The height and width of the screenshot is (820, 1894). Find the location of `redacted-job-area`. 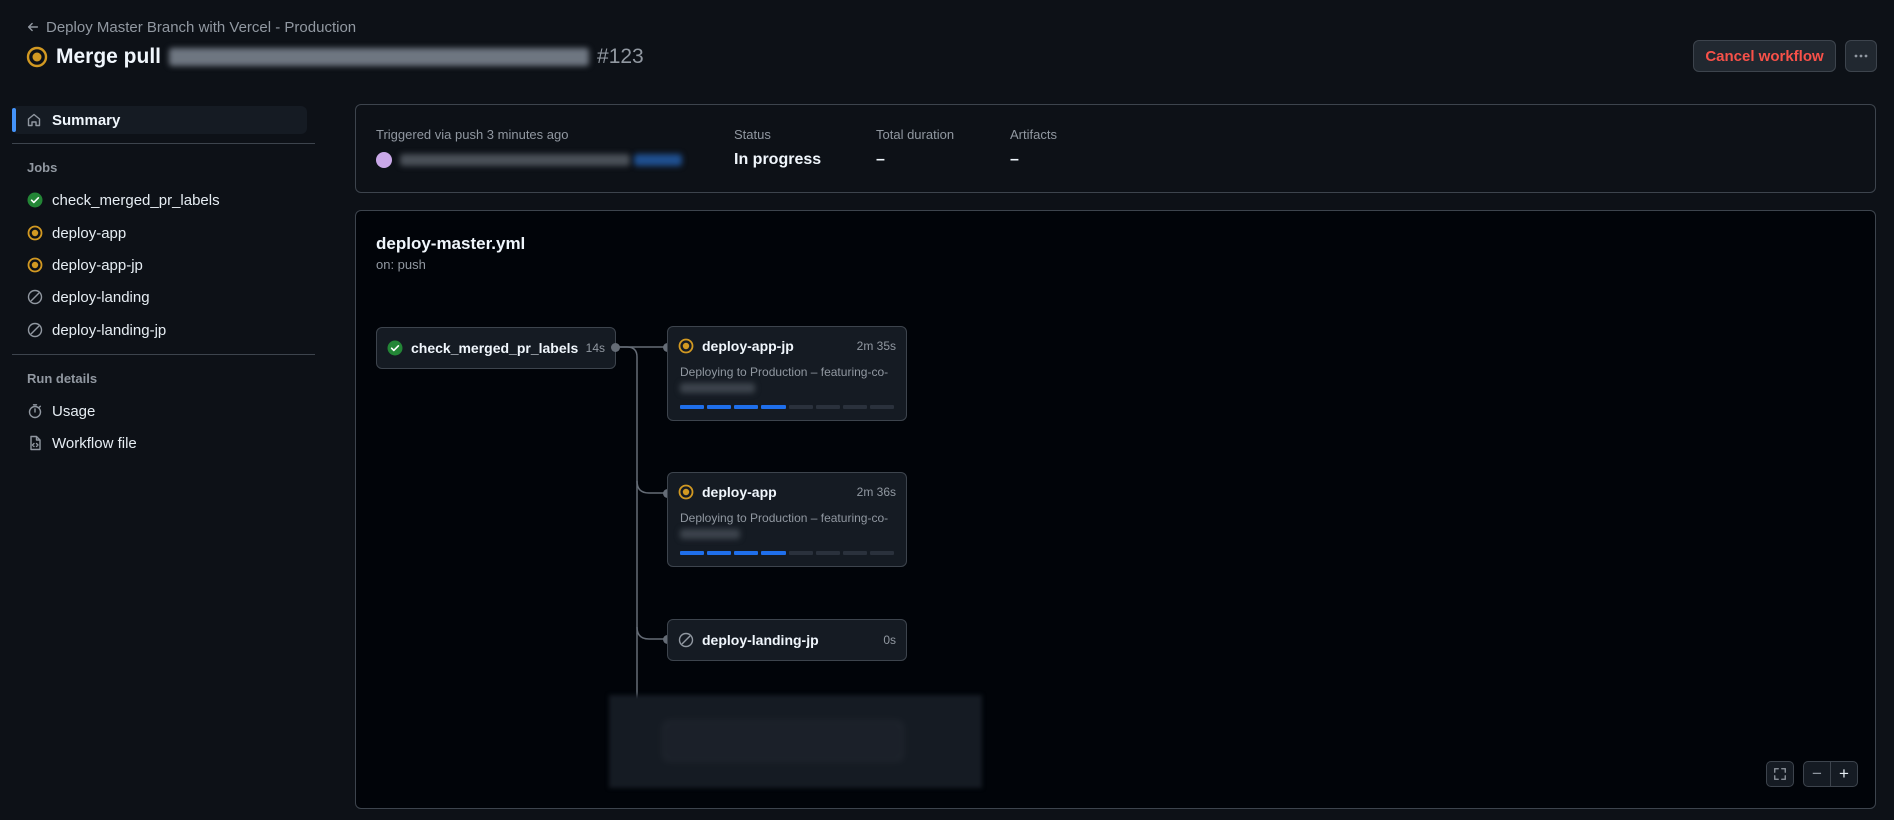

redacted-job-area is located at coordinates (795, 741).